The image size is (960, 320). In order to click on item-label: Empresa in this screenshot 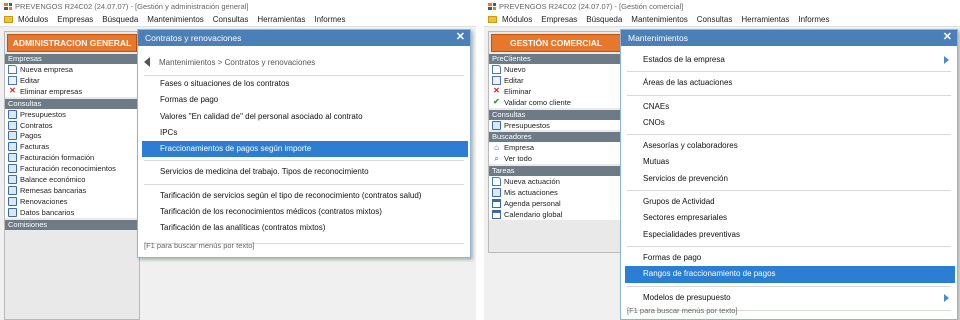, I will do `click(519, 148)`.